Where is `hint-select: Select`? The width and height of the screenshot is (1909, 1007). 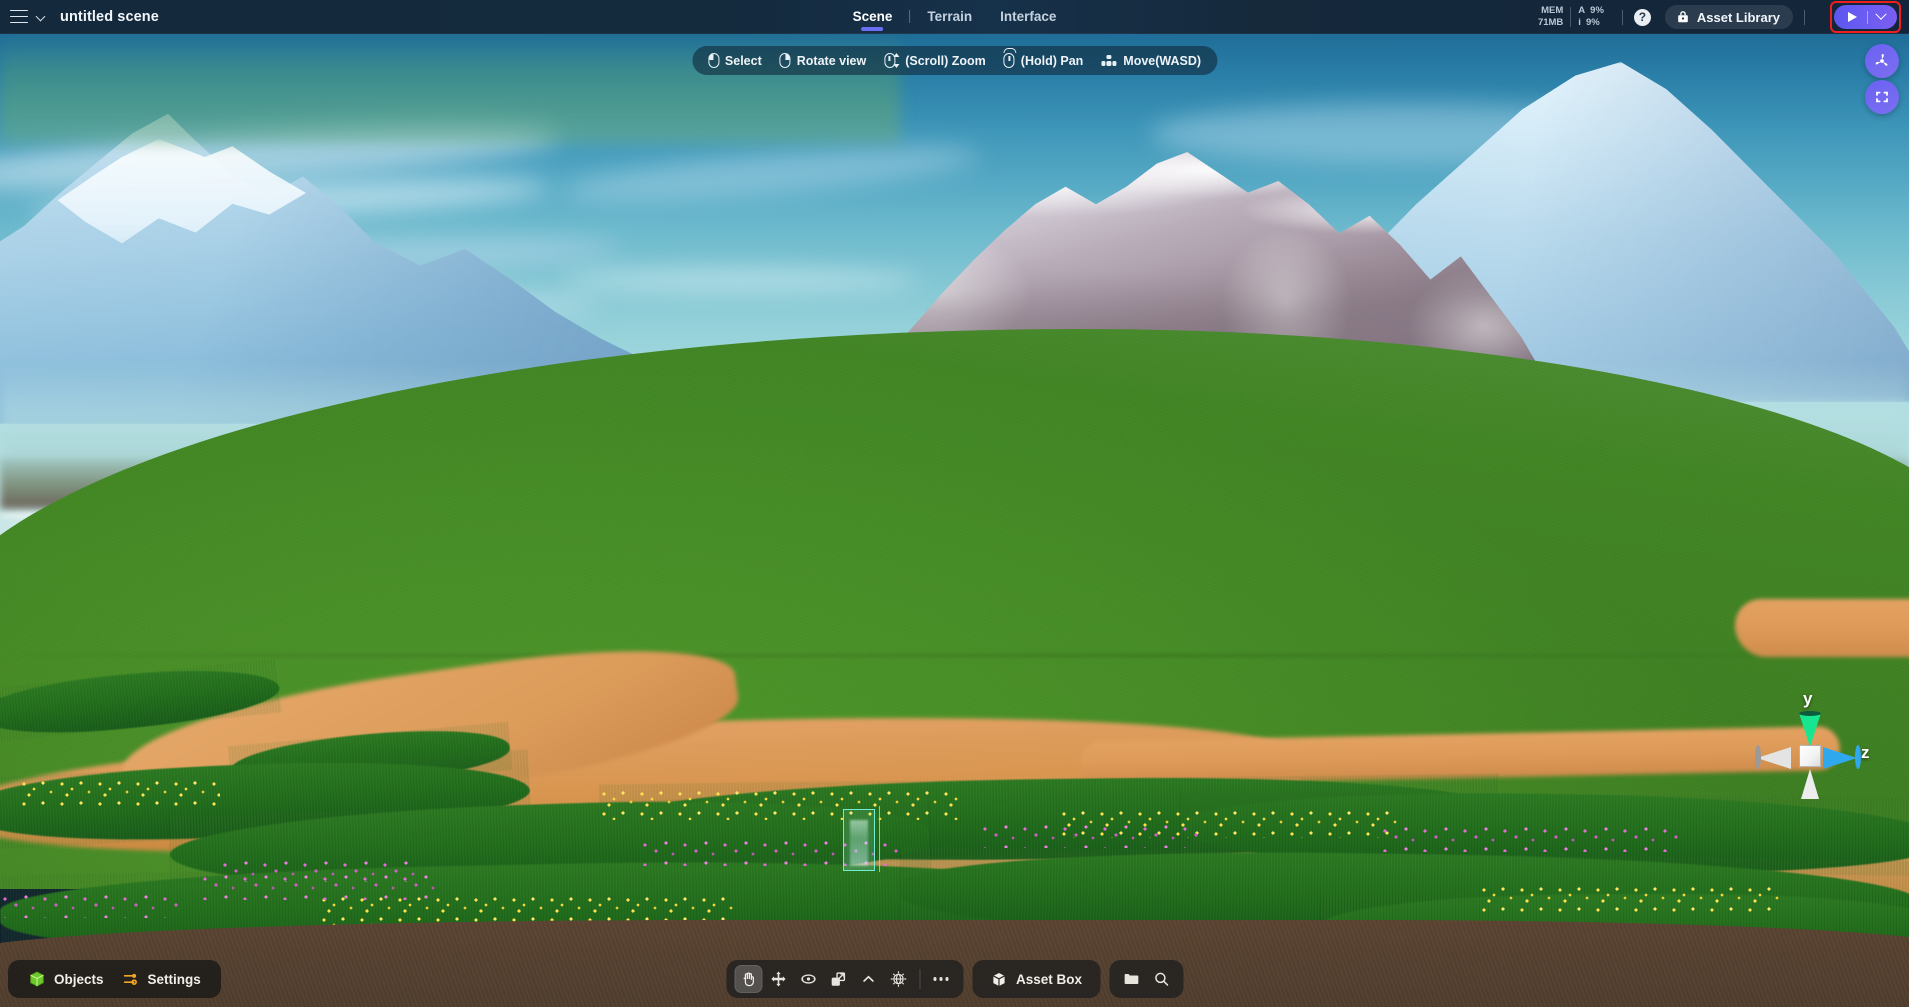
hint-select: Select is located at coordinates (734, 60).